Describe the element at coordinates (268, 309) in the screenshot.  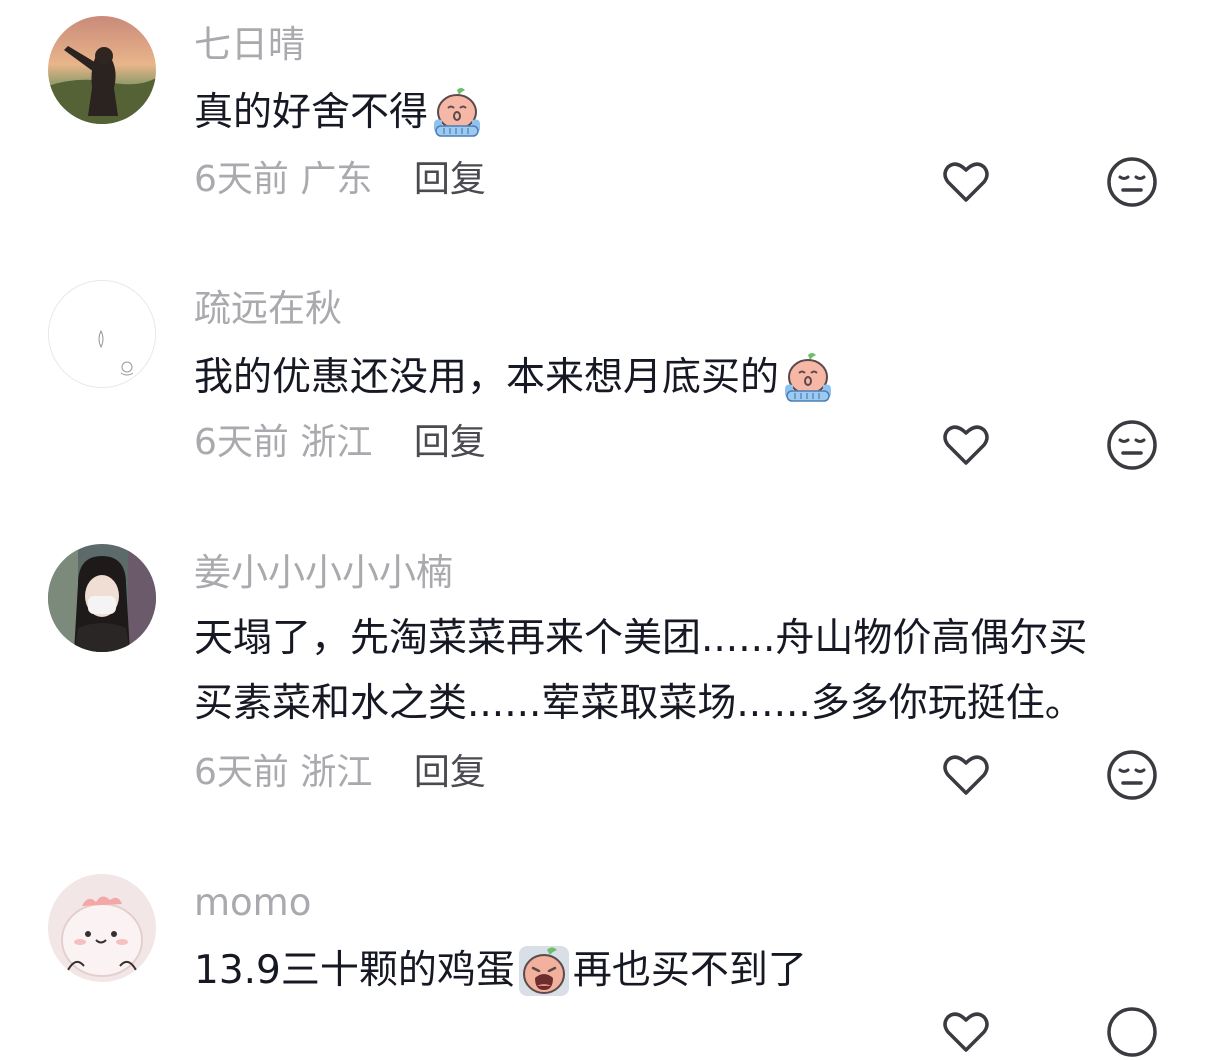
I see `username: 疏远在秋` at that location.